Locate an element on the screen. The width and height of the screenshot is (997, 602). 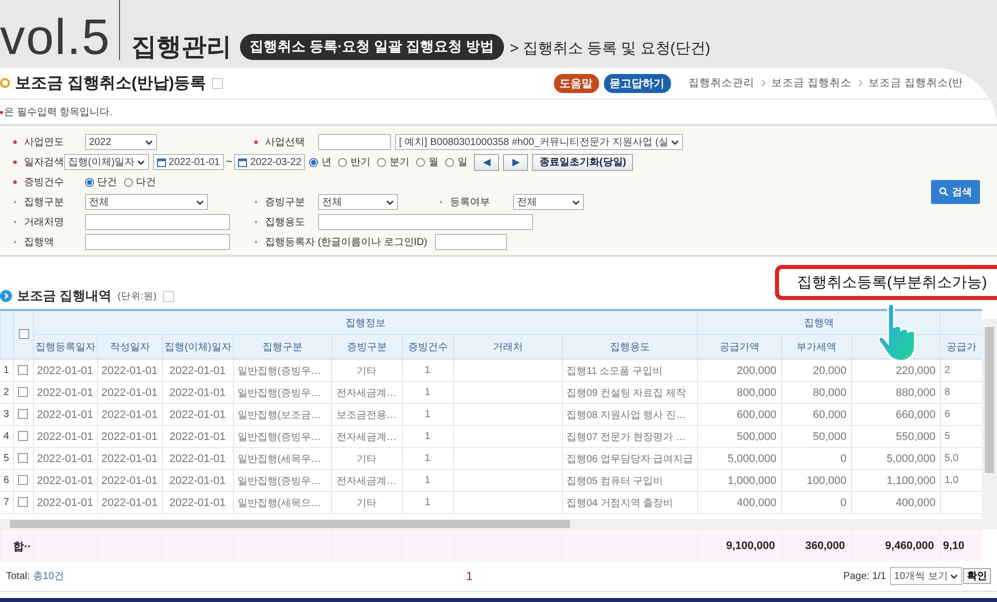
notice-text: 은 필수입력 항목입니다. is located at coordinates (58, 112).